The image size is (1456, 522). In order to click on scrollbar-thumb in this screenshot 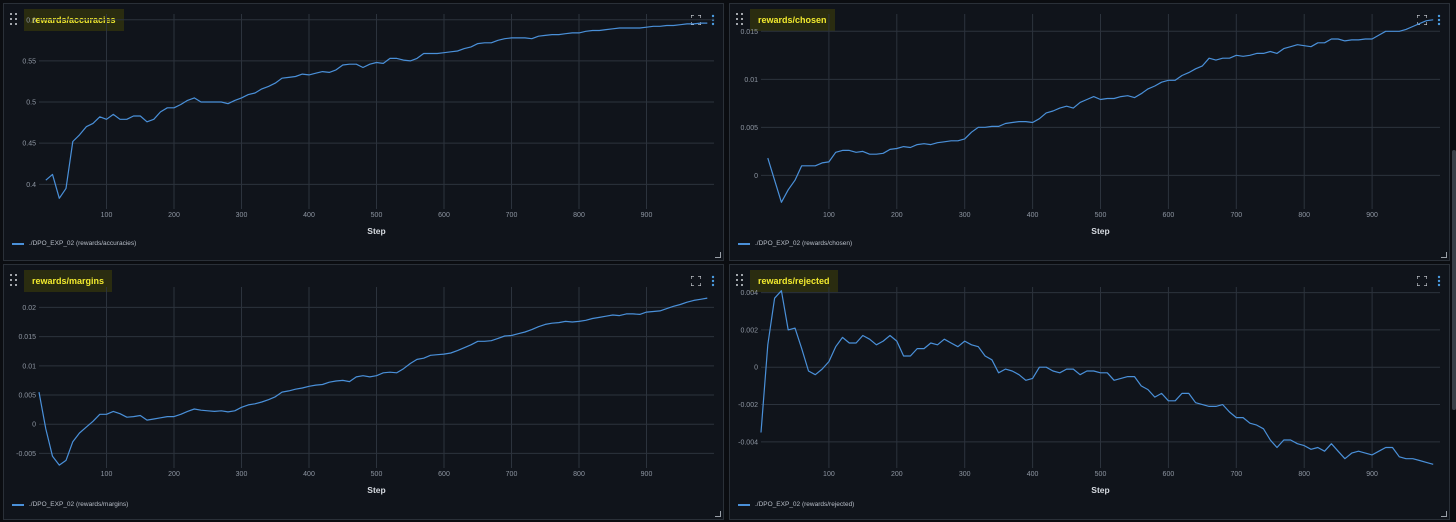, I will do `click(1454, 280)`.